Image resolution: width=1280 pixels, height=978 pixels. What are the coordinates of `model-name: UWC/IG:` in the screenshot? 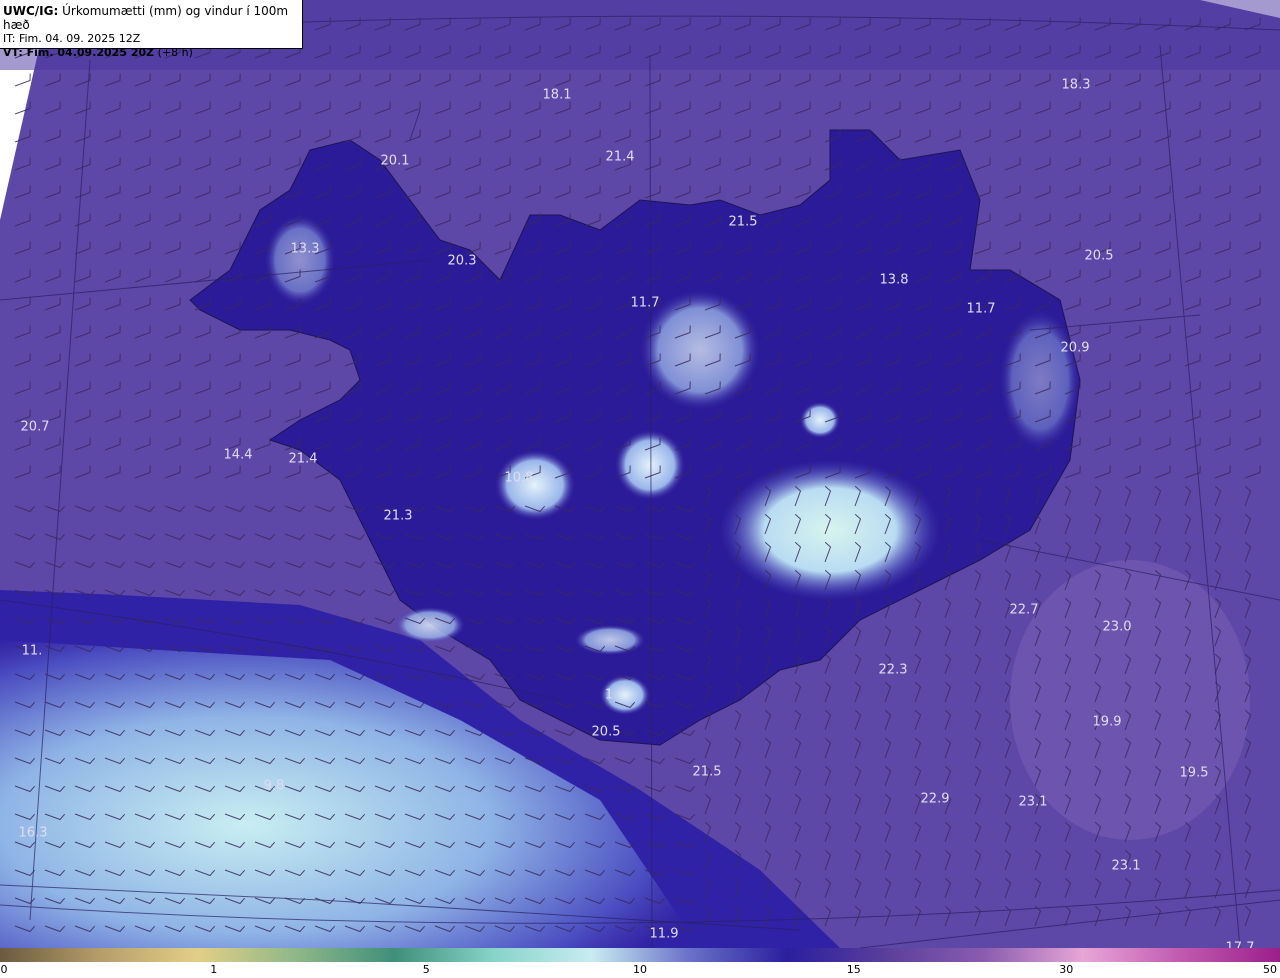 It's located at (31, 11).